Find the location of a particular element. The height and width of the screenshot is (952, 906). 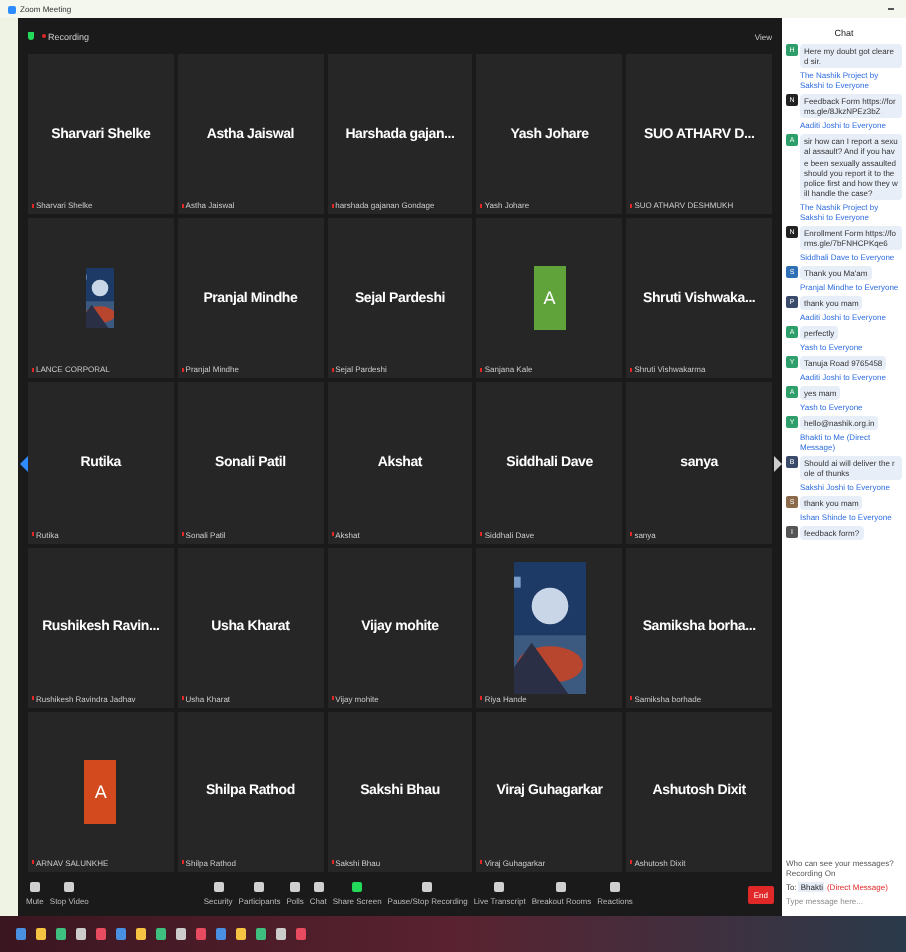

minimize-button is located at coordinates (891, 9).